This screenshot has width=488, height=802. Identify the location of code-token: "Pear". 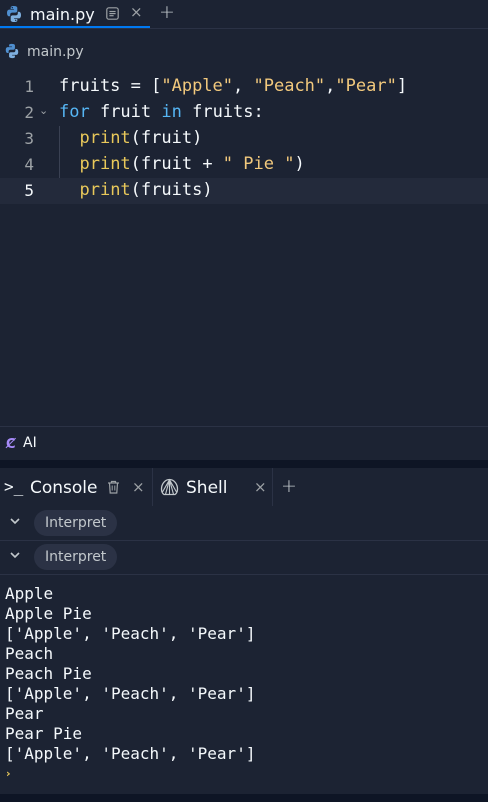
(366, 86).